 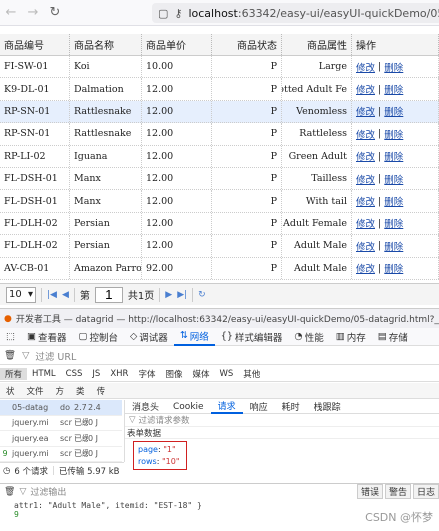 What do you see at coordinates (61, 408) in the screenshot?
I see `request-row: 05-datag do 2.7 2.4` at bounding box center [61, 408].